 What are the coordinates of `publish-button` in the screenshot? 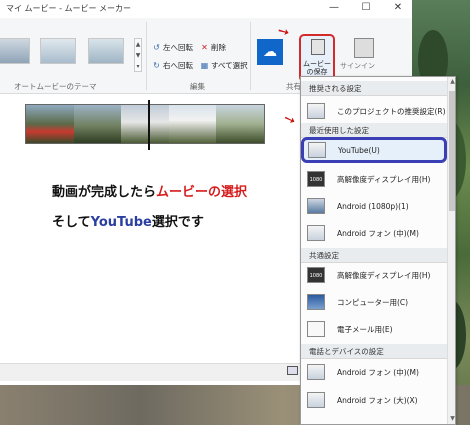 It's located at (364, 48).